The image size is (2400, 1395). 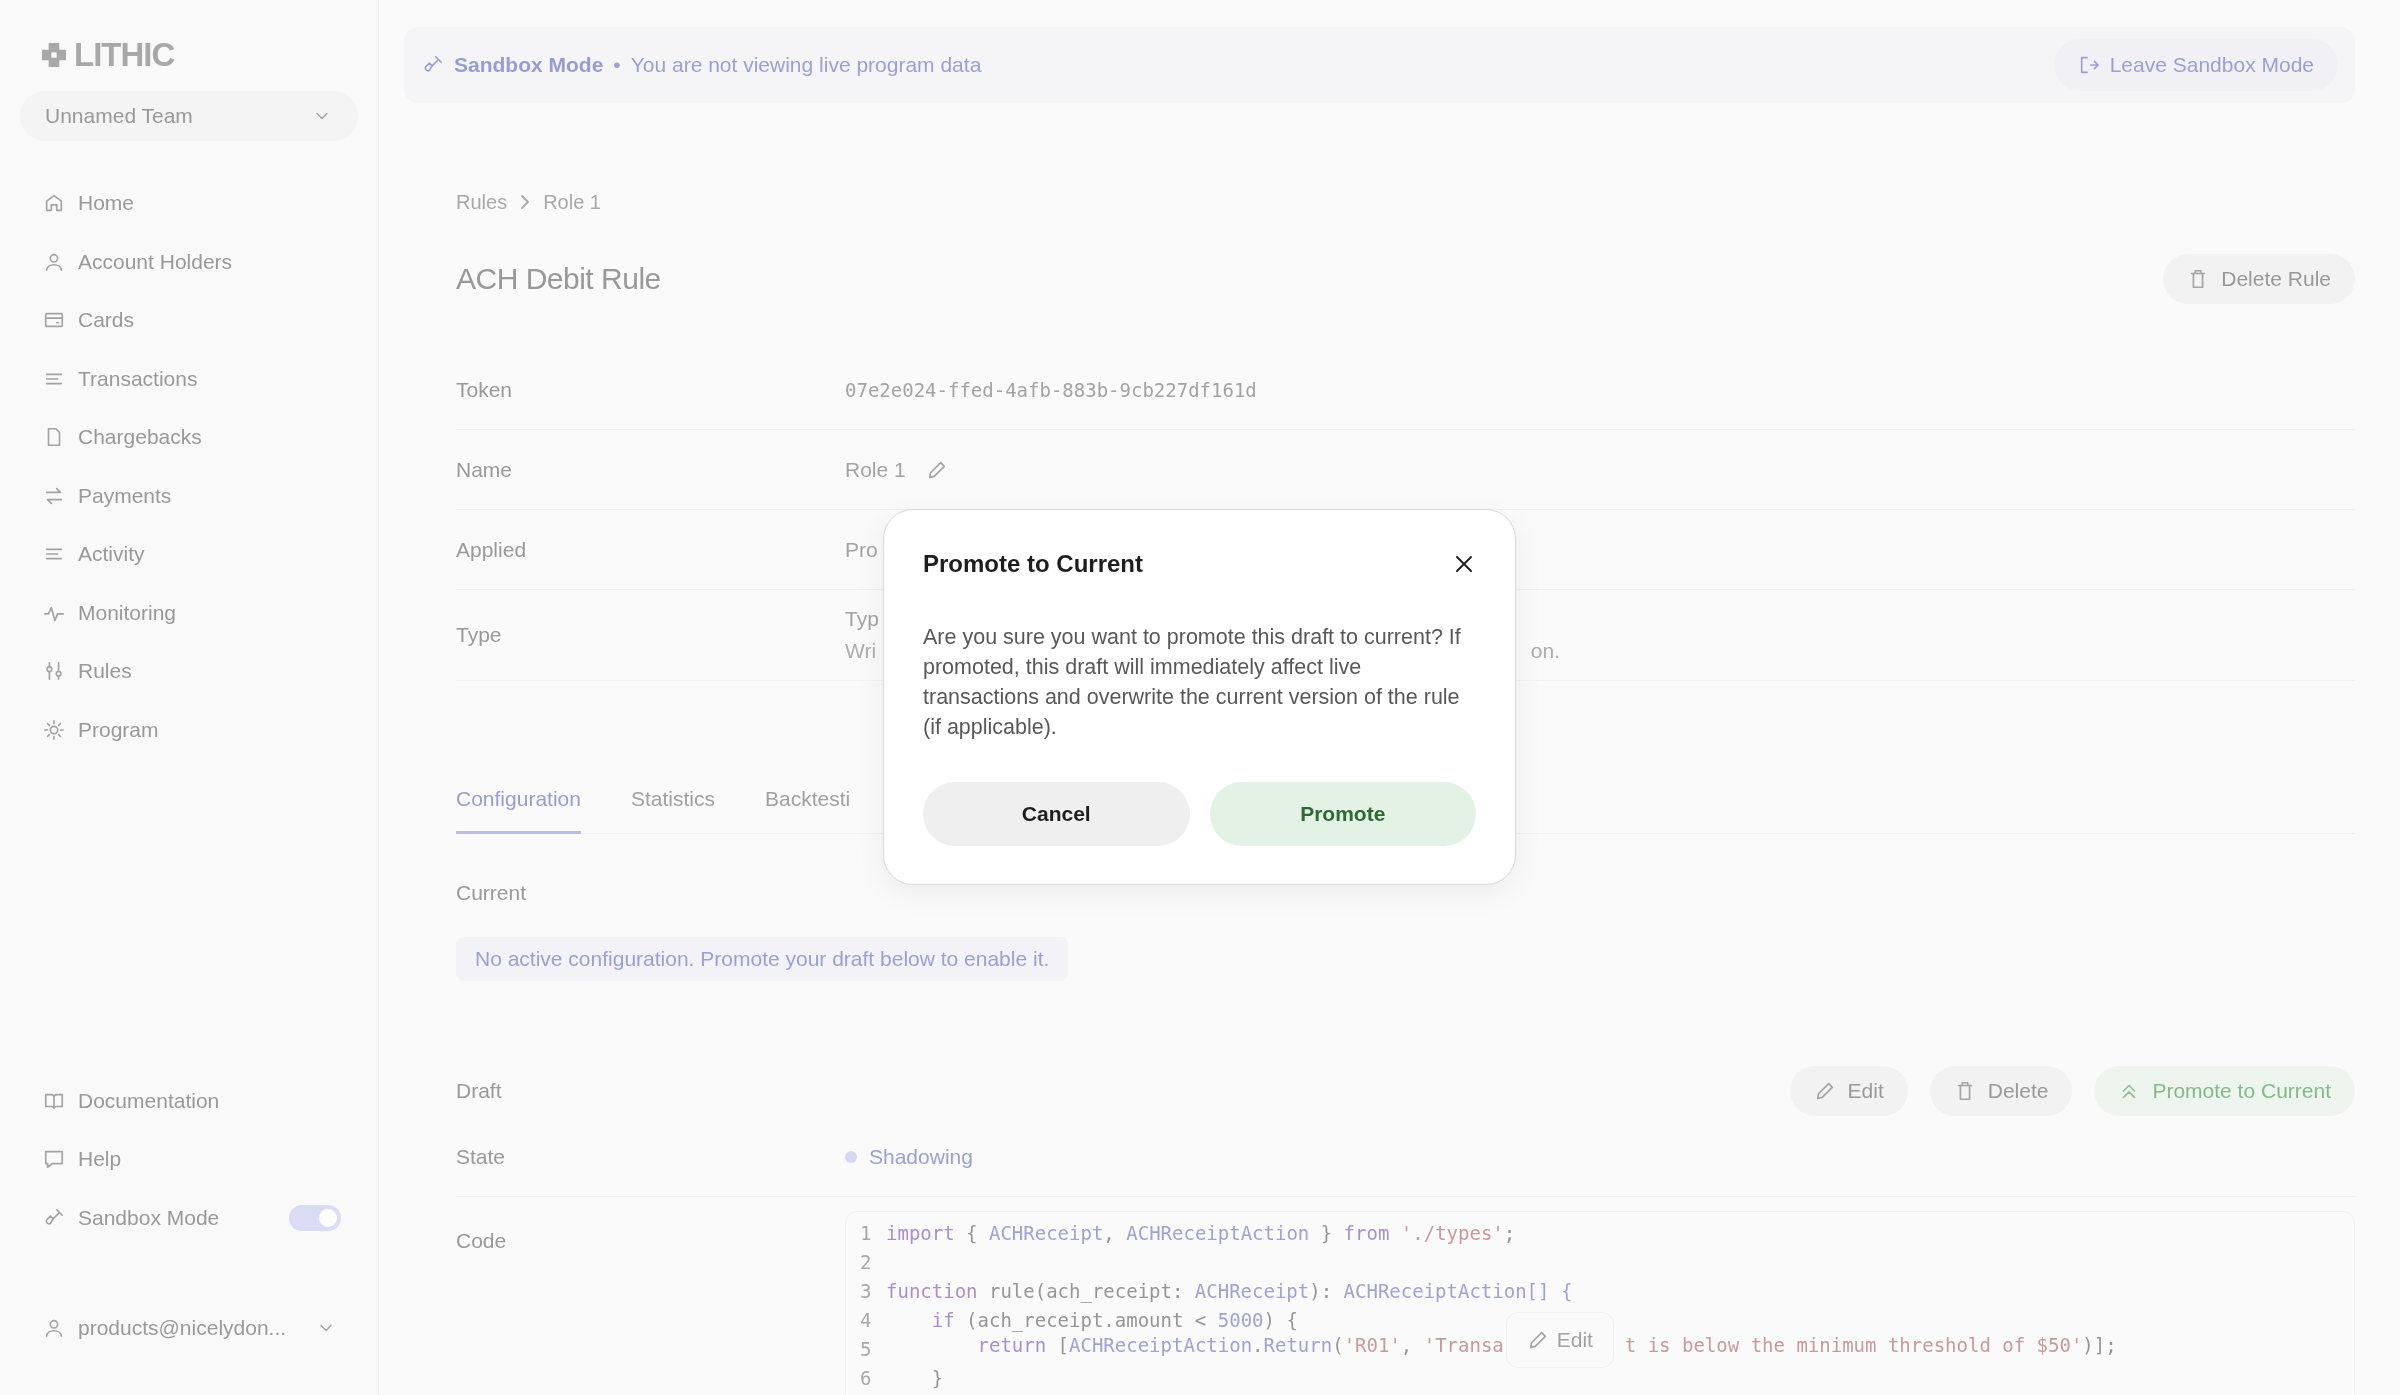 What do you see at coordinates (806, 65) in the screenshot?
I see `banner-message: You are not viewing live program data` at bounding box center [806, 65].